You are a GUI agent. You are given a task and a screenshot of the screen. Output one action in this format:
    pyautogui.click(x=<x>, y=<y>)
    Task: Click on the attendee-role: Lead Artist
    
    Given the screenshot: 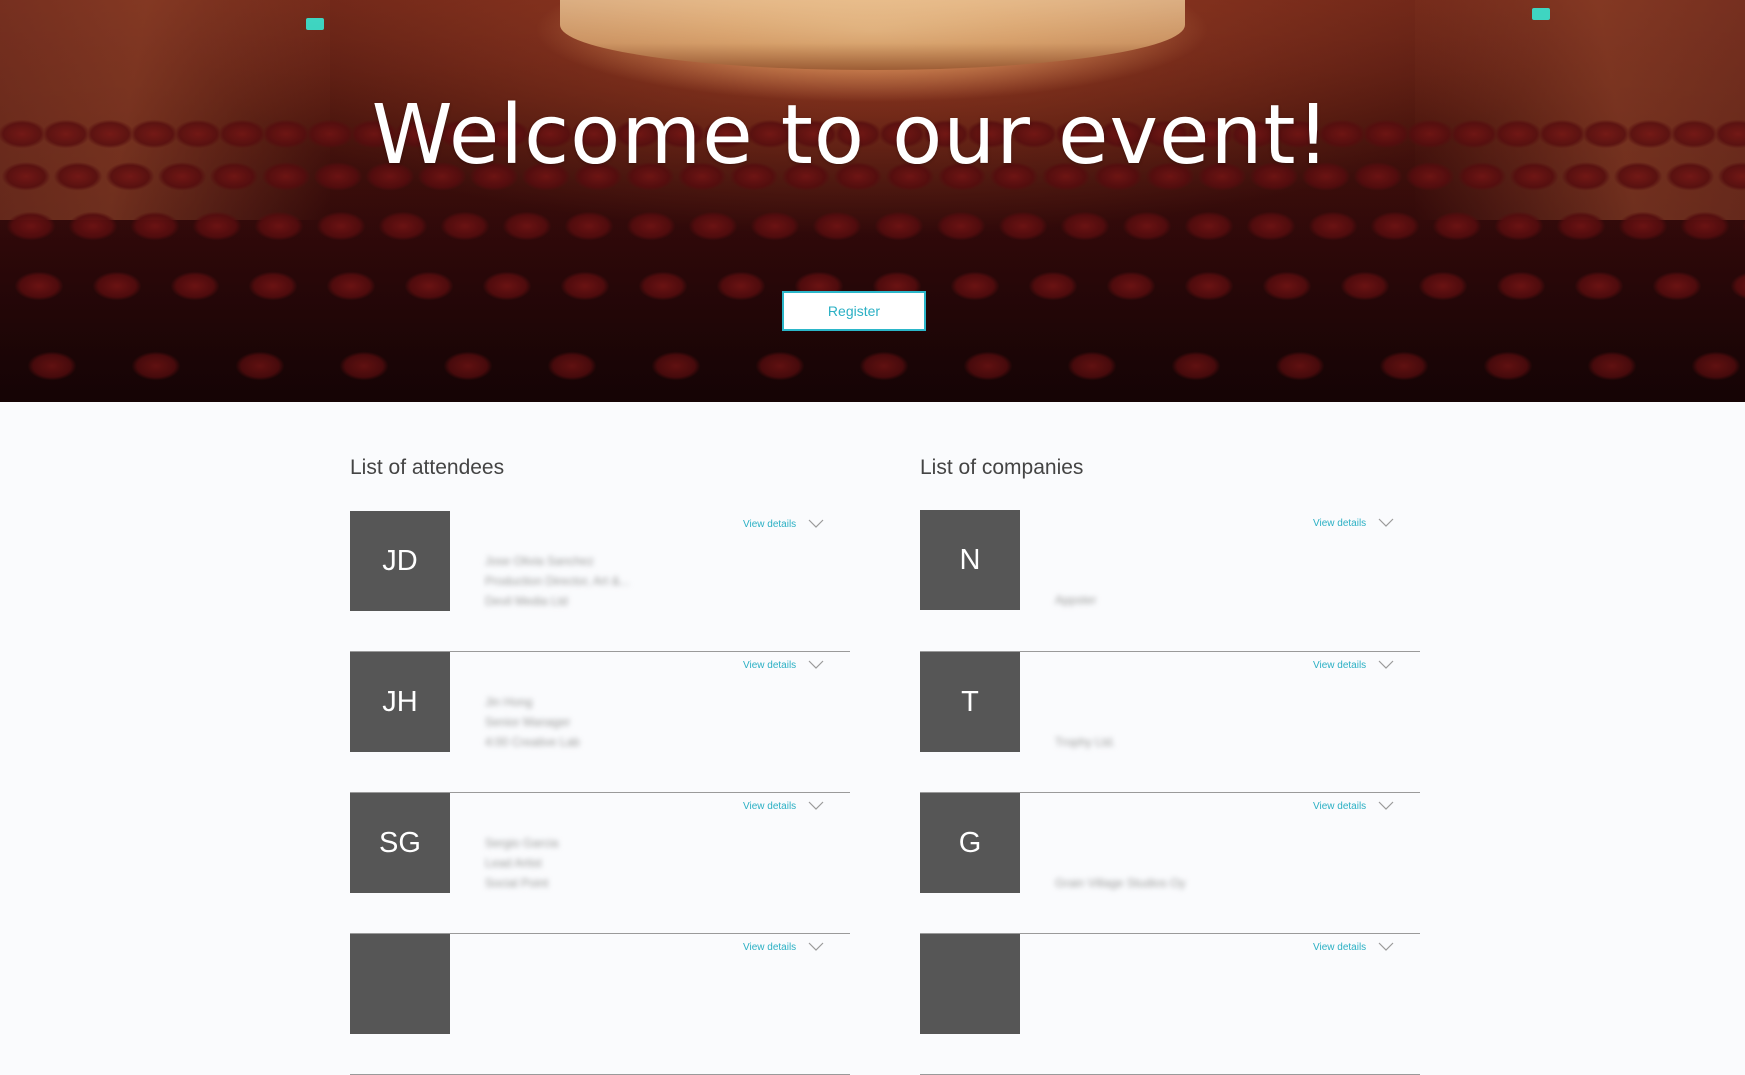 What is the action you would take?
    pyautogui.click(x=513, y=863)
    